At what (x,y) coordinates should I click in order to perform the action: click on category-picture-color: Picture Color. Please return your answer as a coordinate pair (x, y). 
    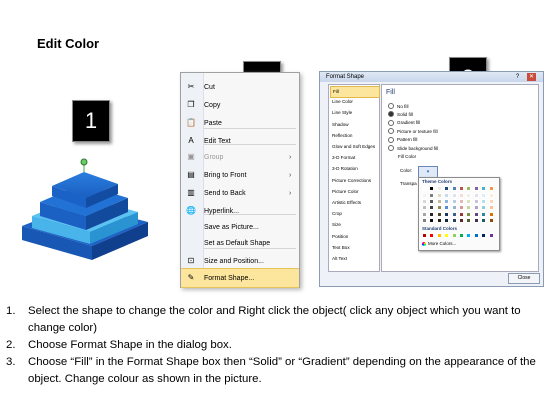
    Looking at the image, I should click on (354, 192).